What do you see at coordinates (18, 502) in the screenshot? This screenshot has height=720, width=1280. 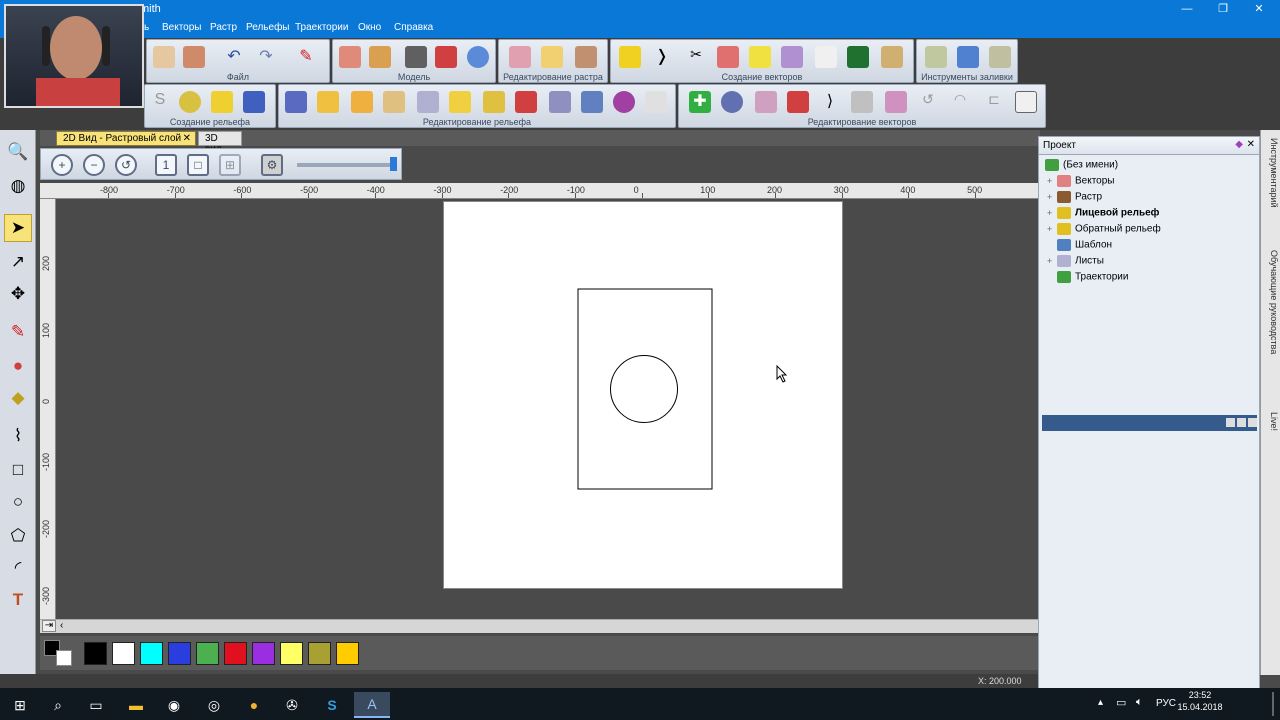 I see `circle-tool-icon: ○` at bounding box center [18, 502].